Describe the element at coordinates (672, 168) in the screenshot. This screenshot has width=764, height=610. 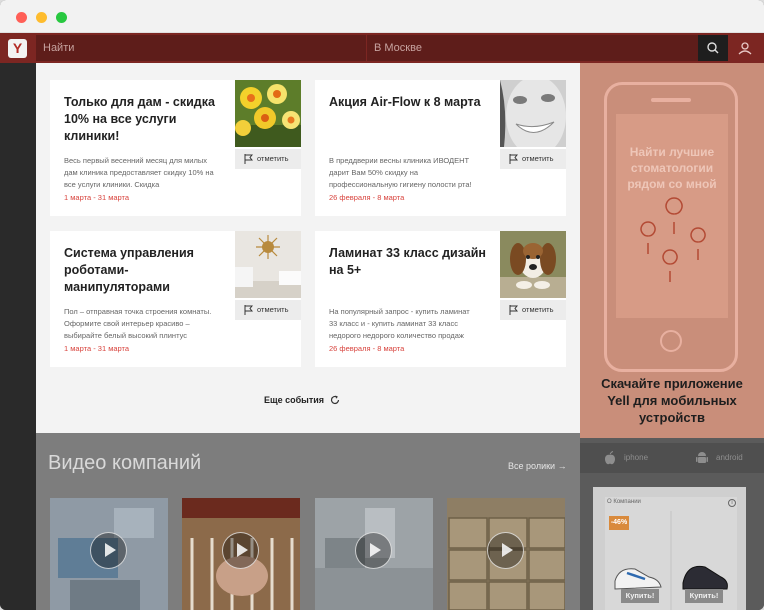
I see `promo-phone-text: Найти лучшие стоматологии рядом со мной` at that location.